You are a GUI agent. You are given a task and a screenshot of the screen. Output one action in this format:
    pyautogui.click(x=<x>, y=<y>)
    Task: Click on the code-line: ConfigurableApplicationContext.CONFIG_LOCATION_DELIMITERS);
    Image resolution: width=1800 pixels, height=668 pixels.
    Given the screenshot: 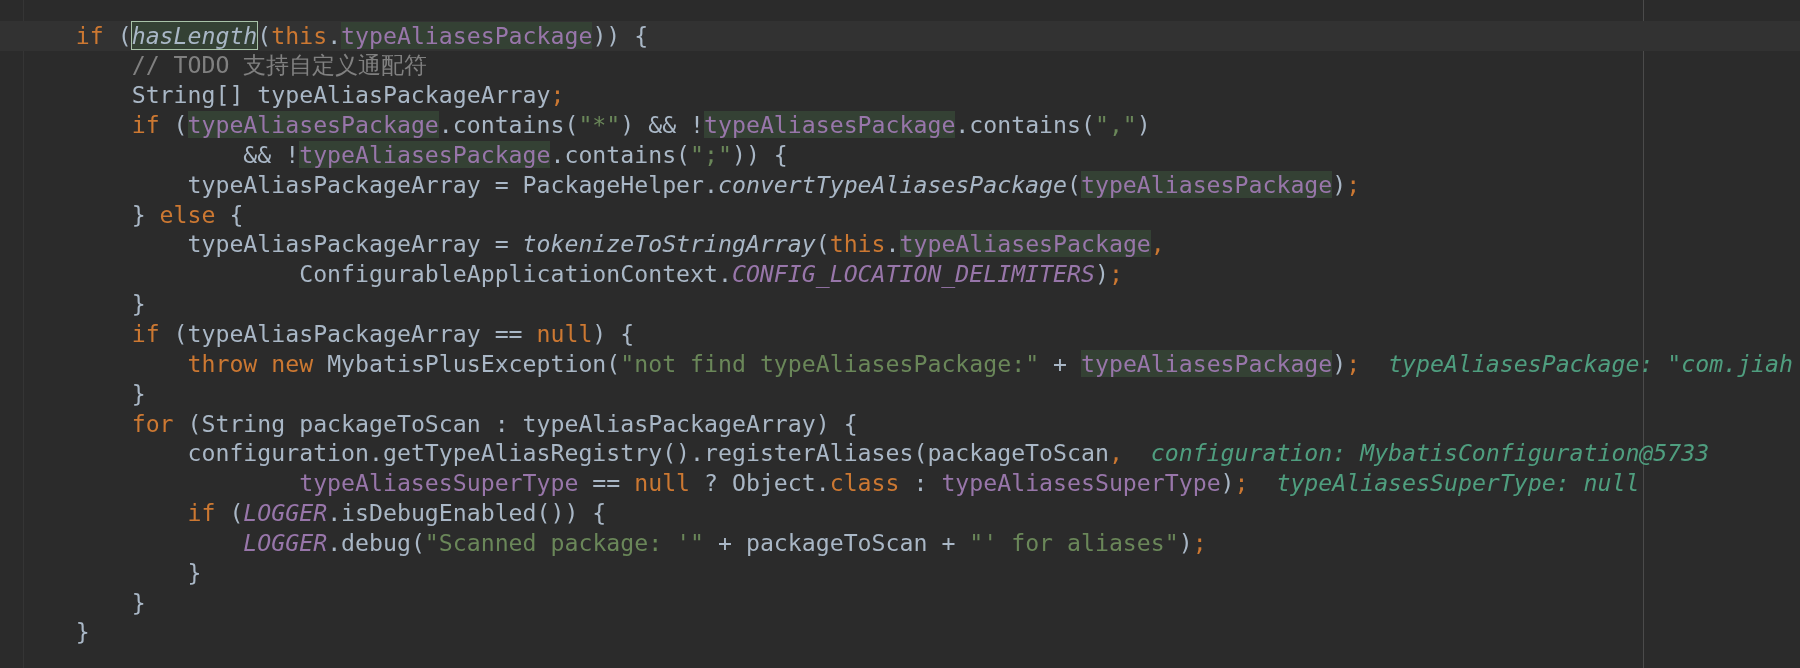 What is the action you would take?
    pyautogui.click(x=711, y=274)
    